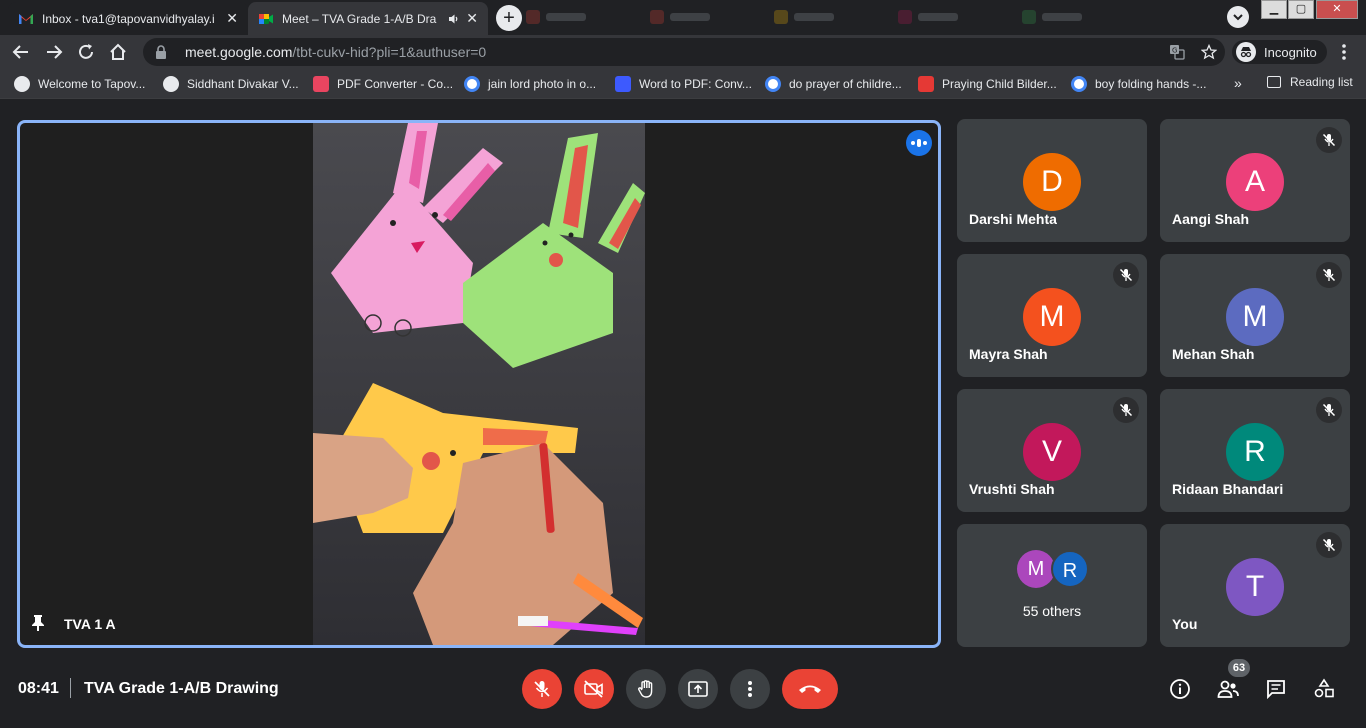 Image resolution: width=1366 pixels, height=728 pixels. I want to click on participant-tile: V Vrushti Shah, so click(1052, 450).